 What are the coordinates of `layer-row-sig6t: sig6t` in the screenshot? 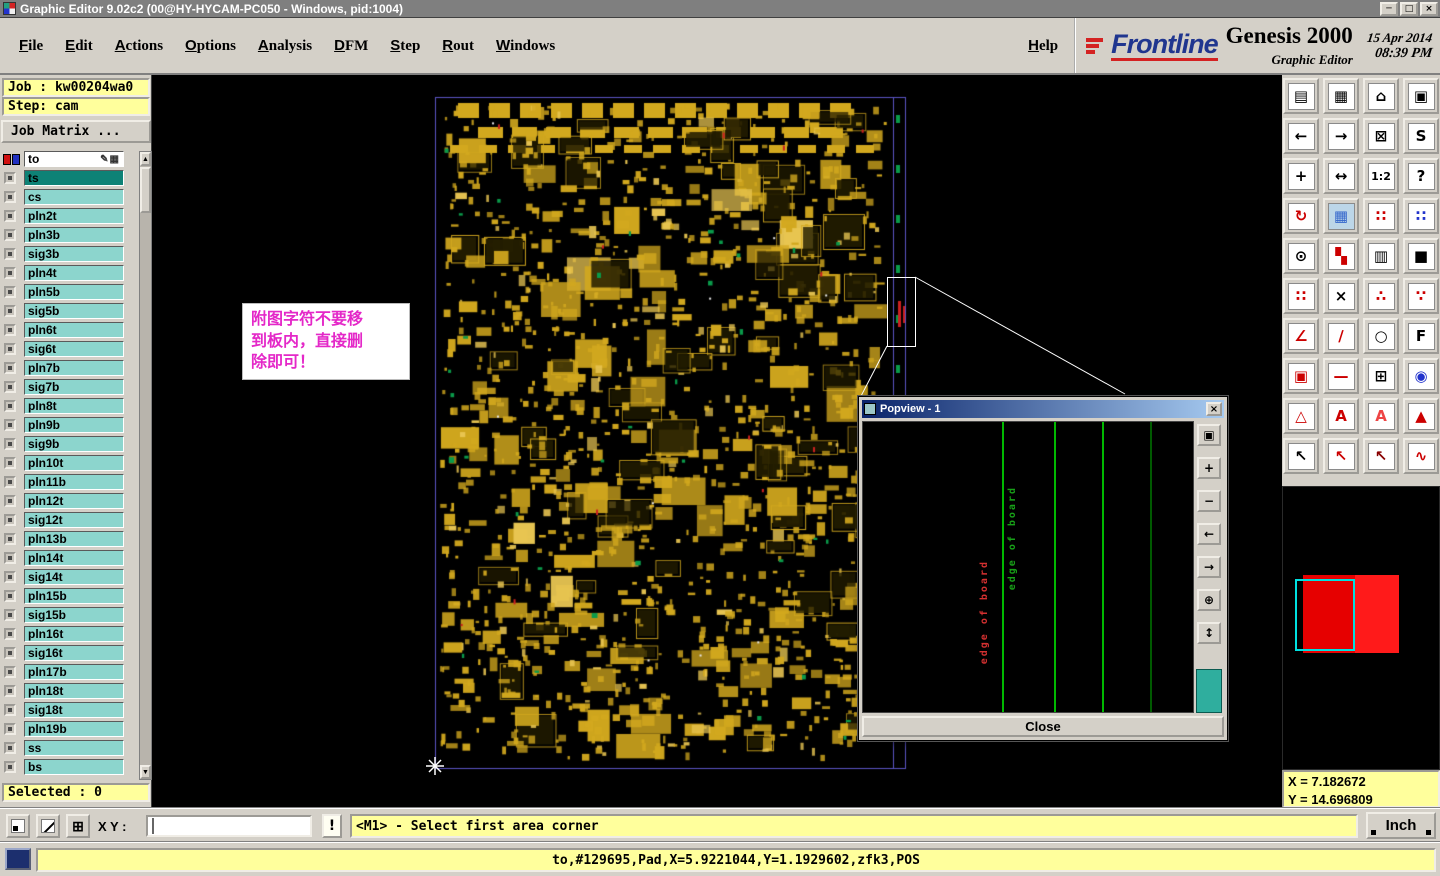 It's located at (69, 349).